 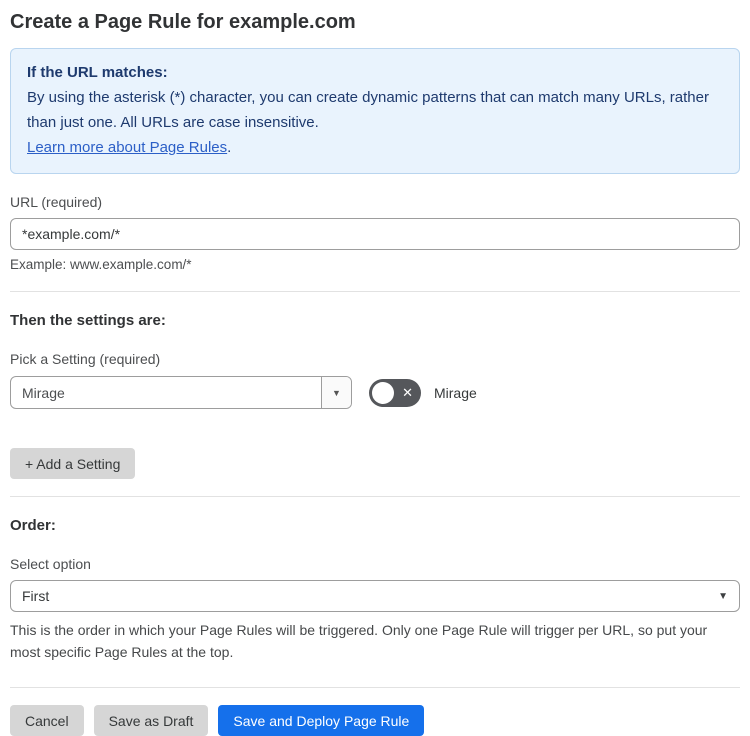 What do you see at coordinates (375, 234) in the screenshot?
I see `url-input` at bounding box center [375, 234].